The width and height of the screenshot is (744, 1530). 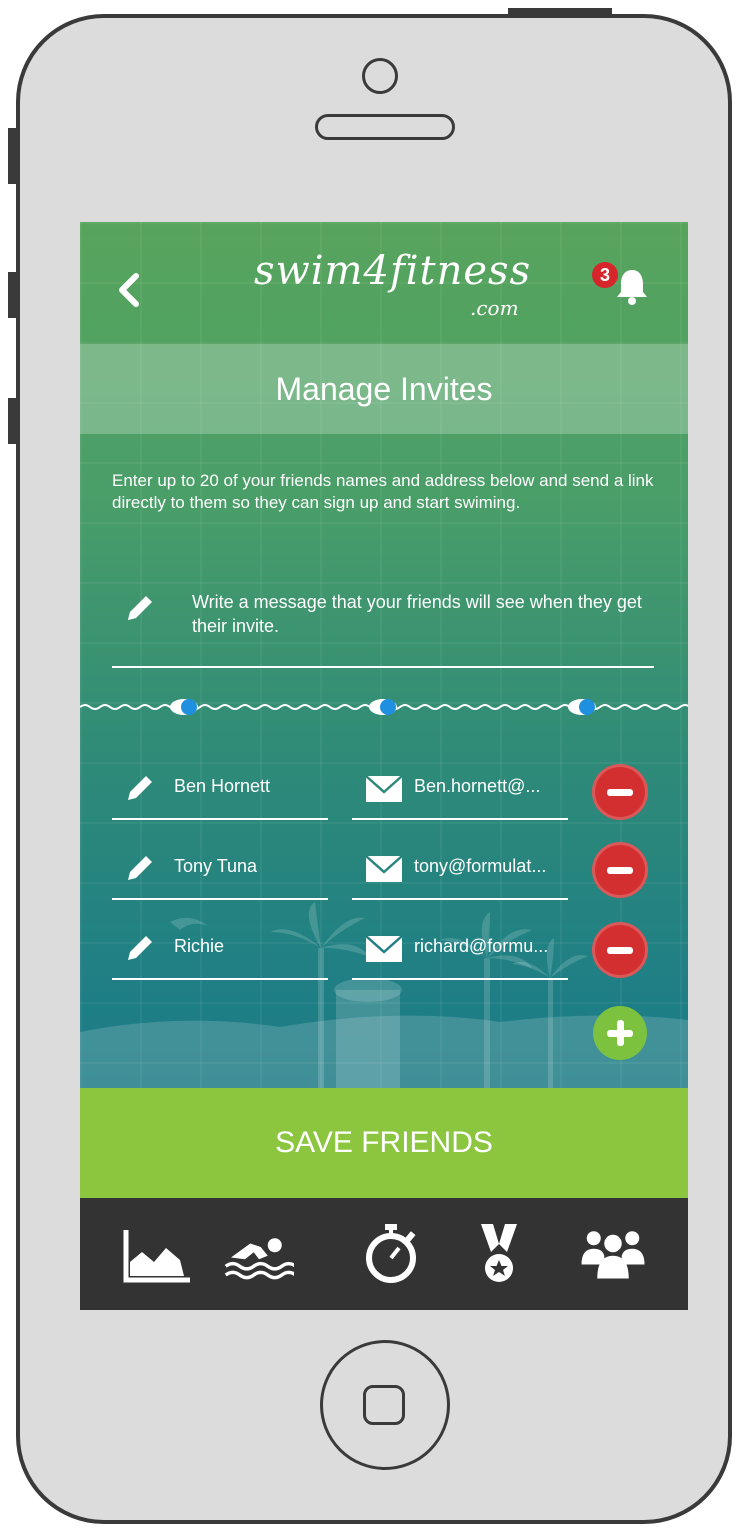 What do you see at coordinates (384, 1143) in the screenshot?
I see `save-friends-button: SAVE FRIENDS` at bounding box center [384, 1143].